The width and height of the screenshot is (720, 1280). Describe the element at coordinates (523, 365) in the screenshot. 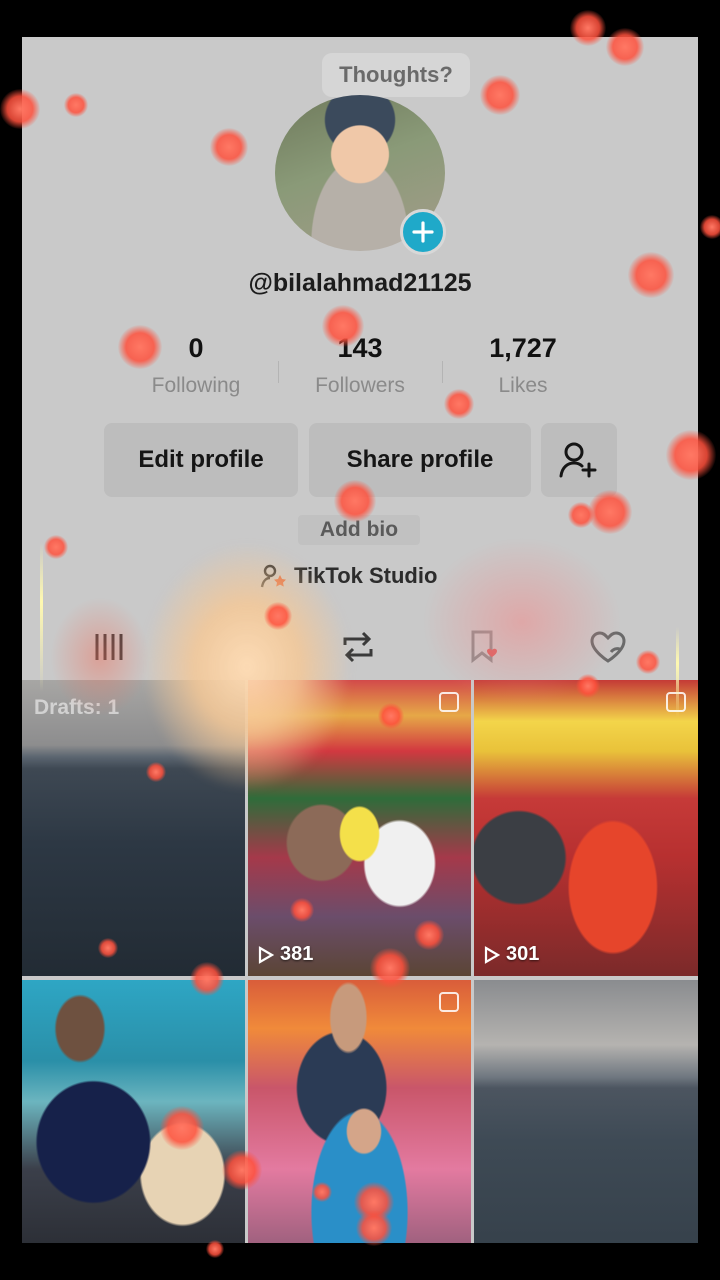

I see `stat-likes: 1,727 Likes` at that location.